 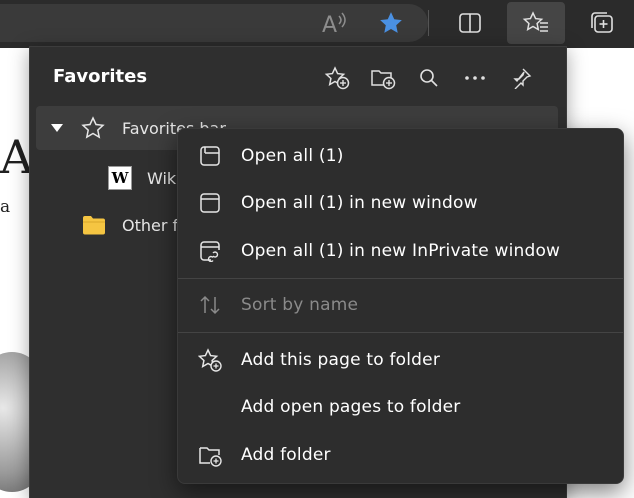 I want to click on tree-item-label: Wik, so click(x=162, y=178).